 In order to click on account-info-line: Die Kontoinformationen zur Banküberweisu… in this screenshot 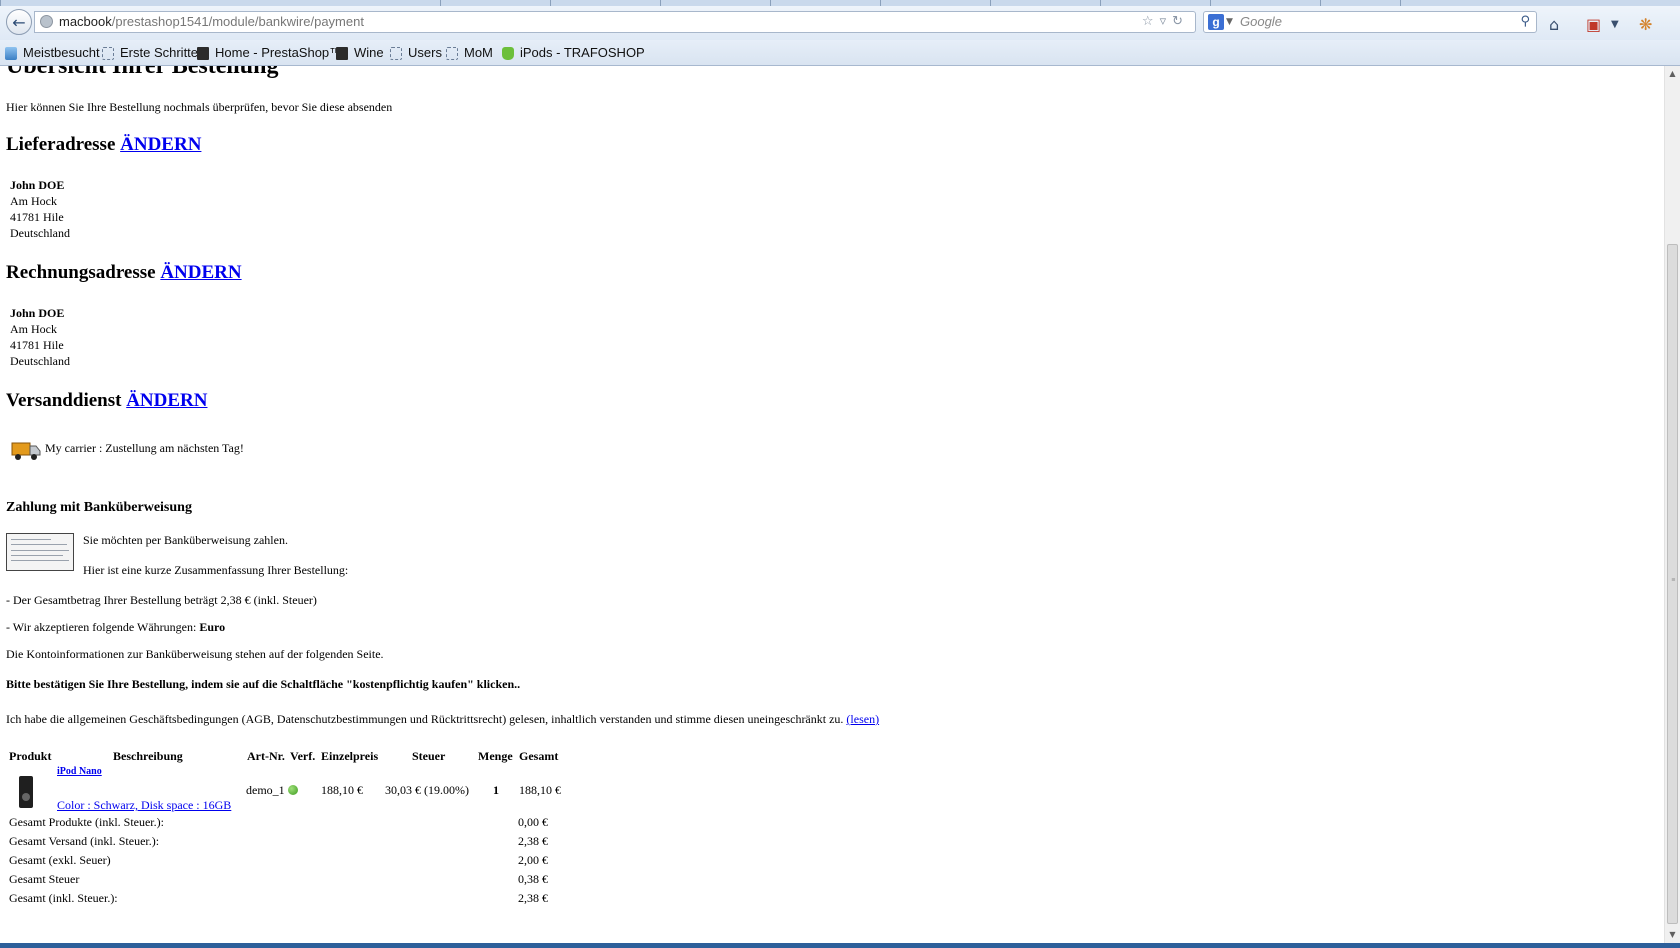, I will do `click(195, 654)`.